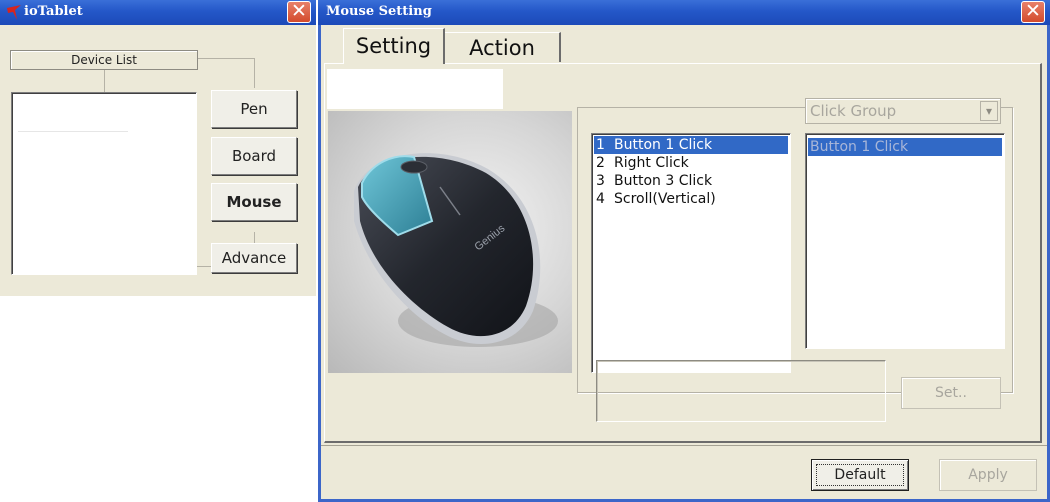 This screenshot has width=1050, height=502. Describe the element at coordinates (903, 111) in the screenshot. I see `click-group-select: Click Group ▾` at that location.